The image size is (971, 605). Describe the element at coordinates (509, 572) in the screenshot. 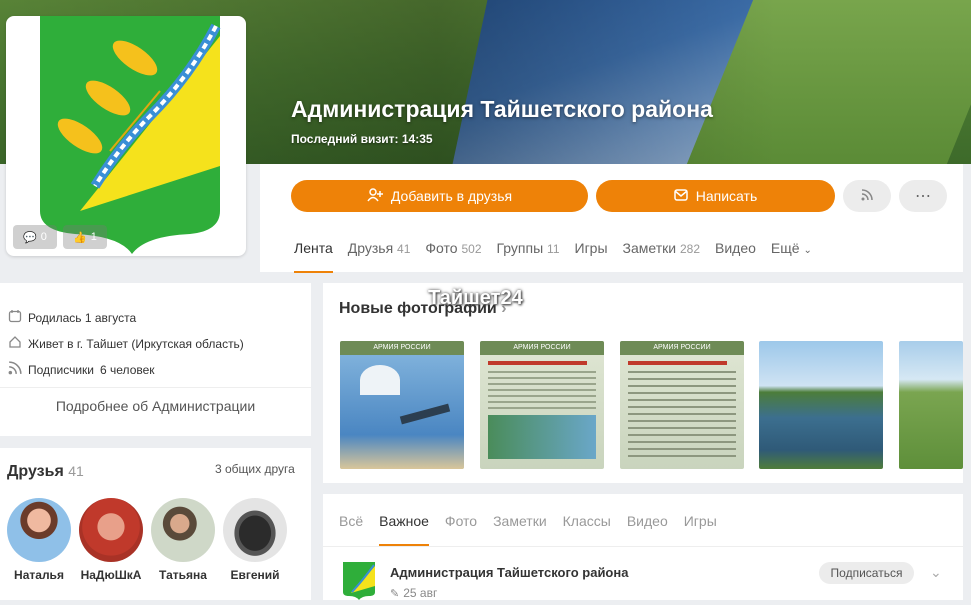

I see `post-author-name: Администрация Тайшетского района` at that location.